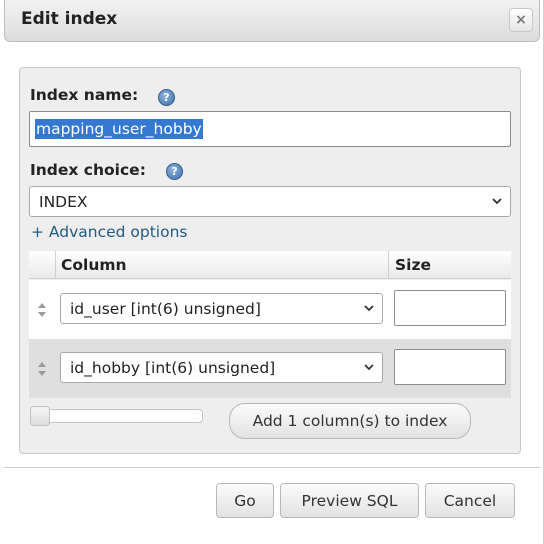  What do you see at coordinates (272, 467) in the screenshot?
I see `footer-separator` at bounding box center [272, 467].